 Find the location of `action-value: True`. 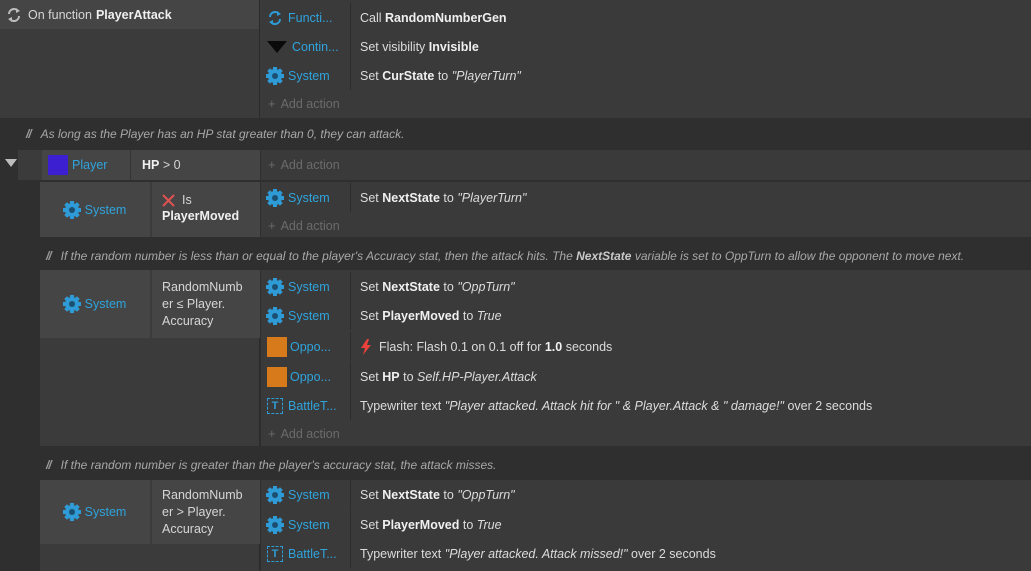

action-value: True is located at coordinates (489, 524).